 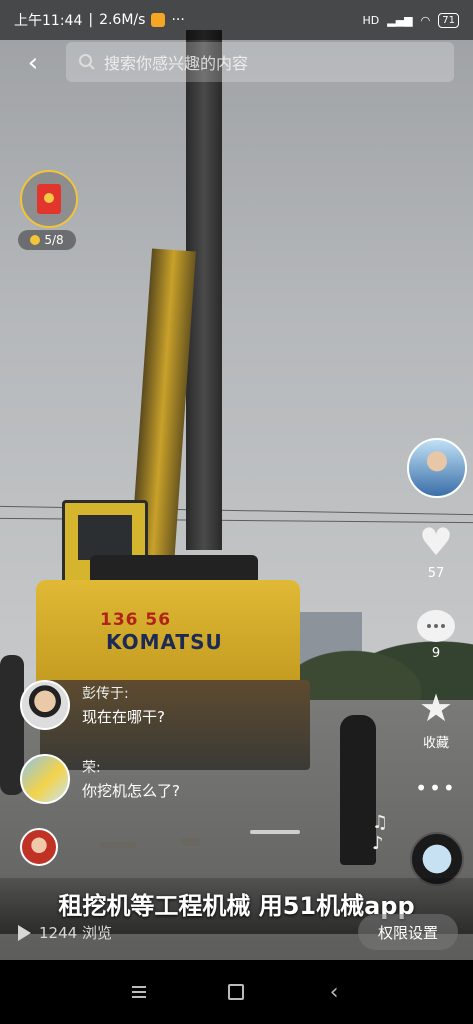 What do you see at coordinates (400, 20) in the screenshot?
I see `signal-icon: ▂▄▆` at bounding box center [400, 20].